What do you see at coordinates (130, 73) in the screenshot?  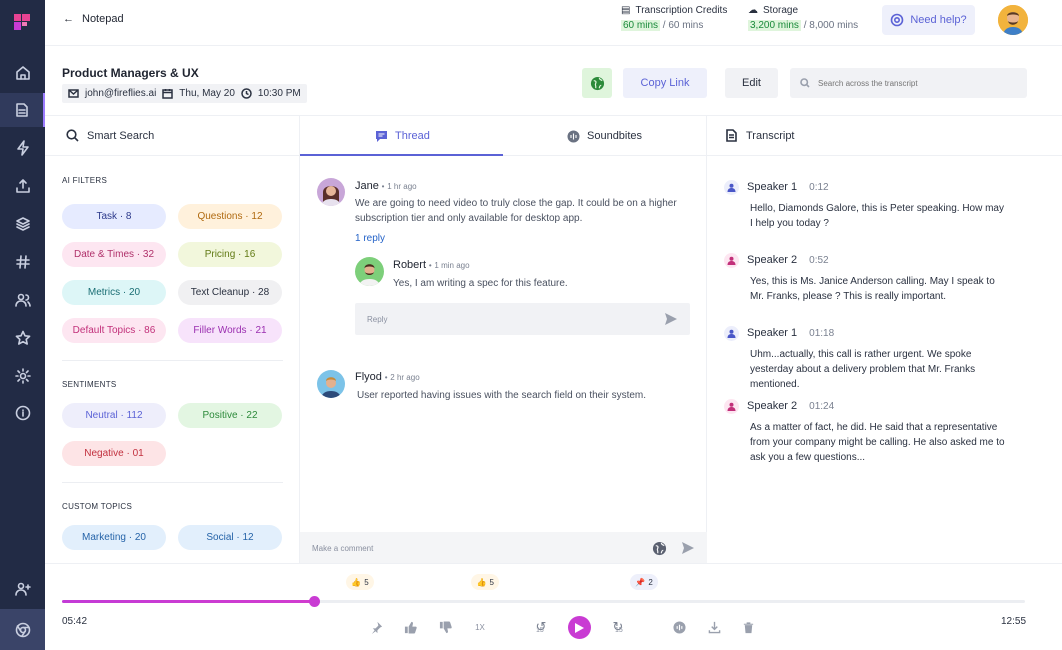 I see `meeting-title: Product Managers & UX` at bounding box center [130, 73].